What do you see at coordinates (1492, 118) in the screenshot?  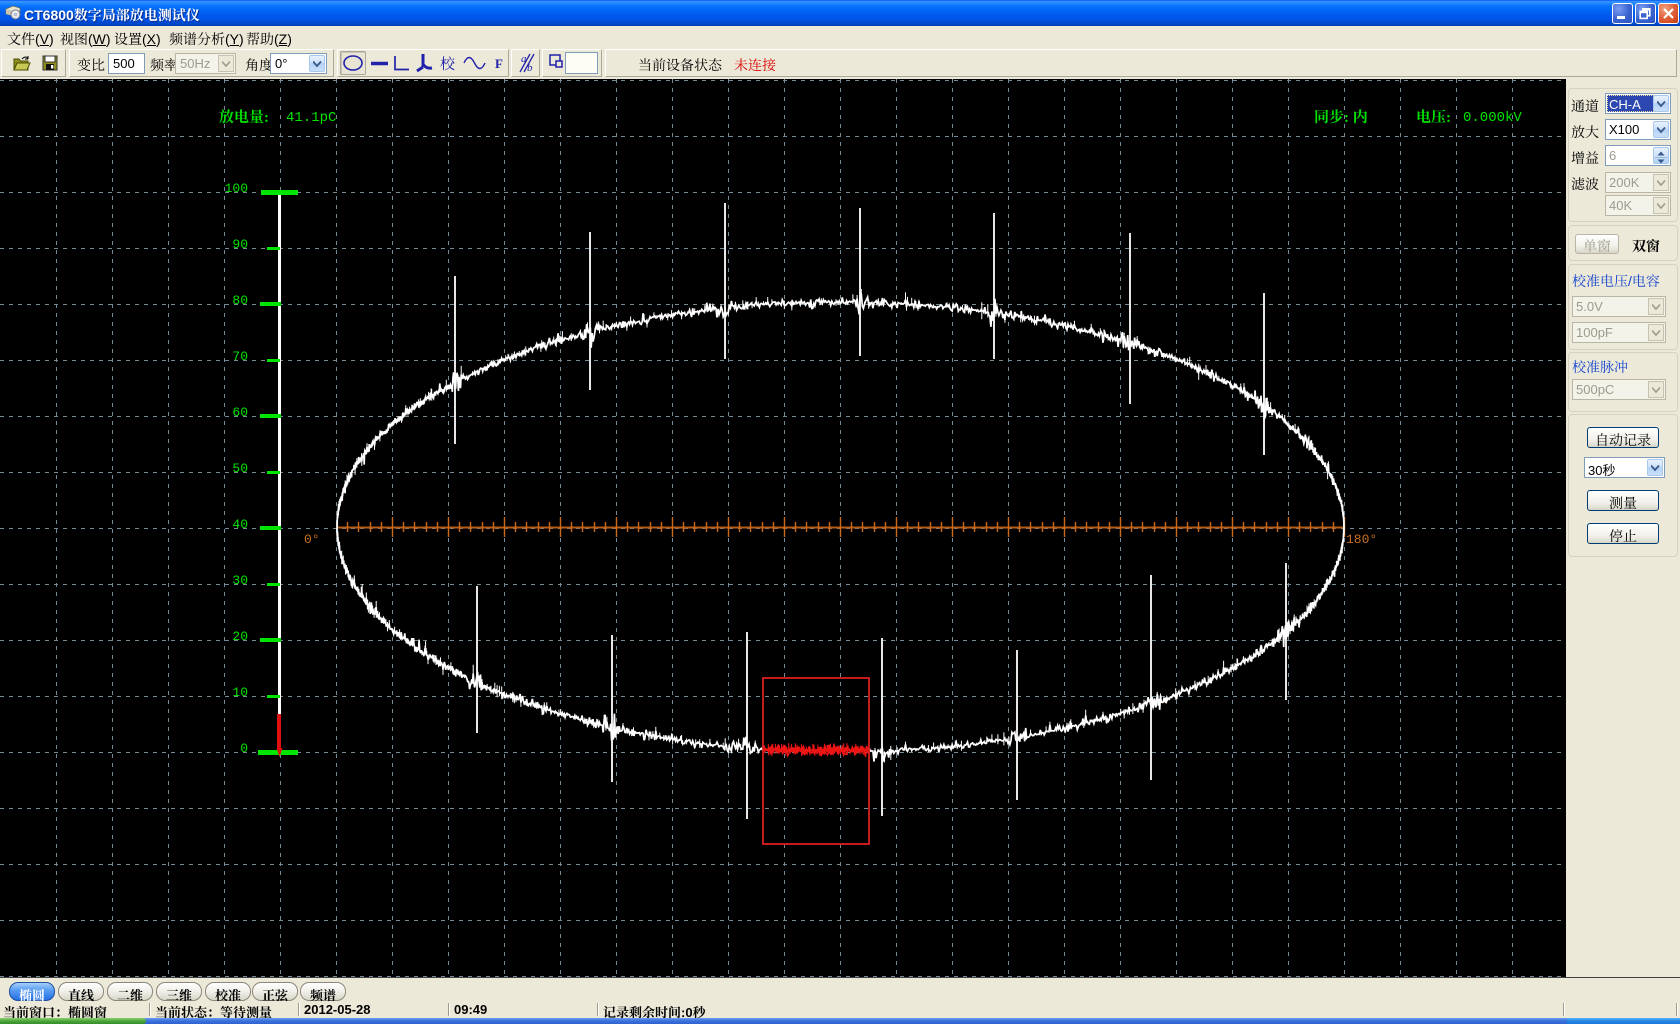 I see `svg-text: 0.000kV` at bounding box center [1492, 118].